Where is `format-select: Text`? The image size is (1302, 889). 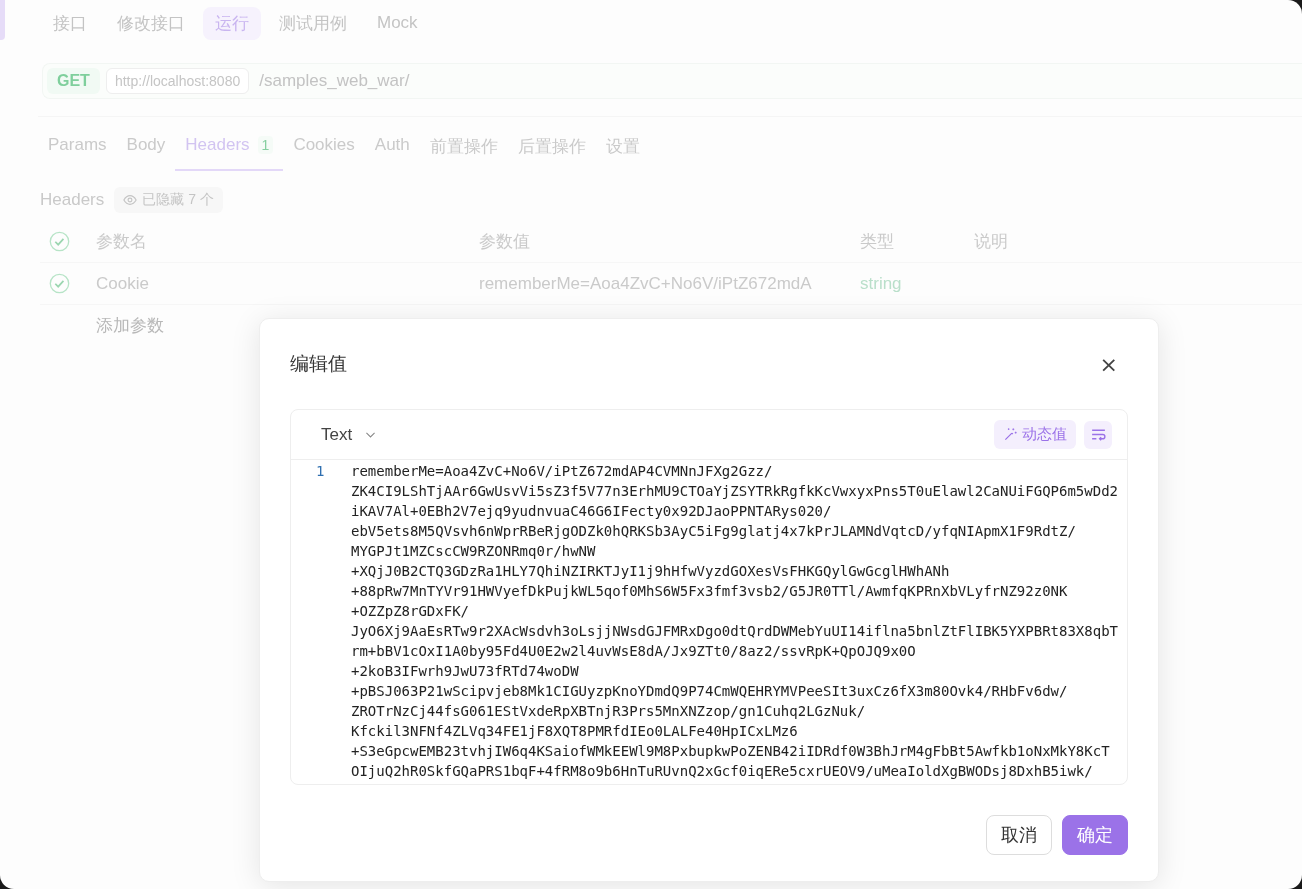
format-select: Text is located at coordinates (349, 434).